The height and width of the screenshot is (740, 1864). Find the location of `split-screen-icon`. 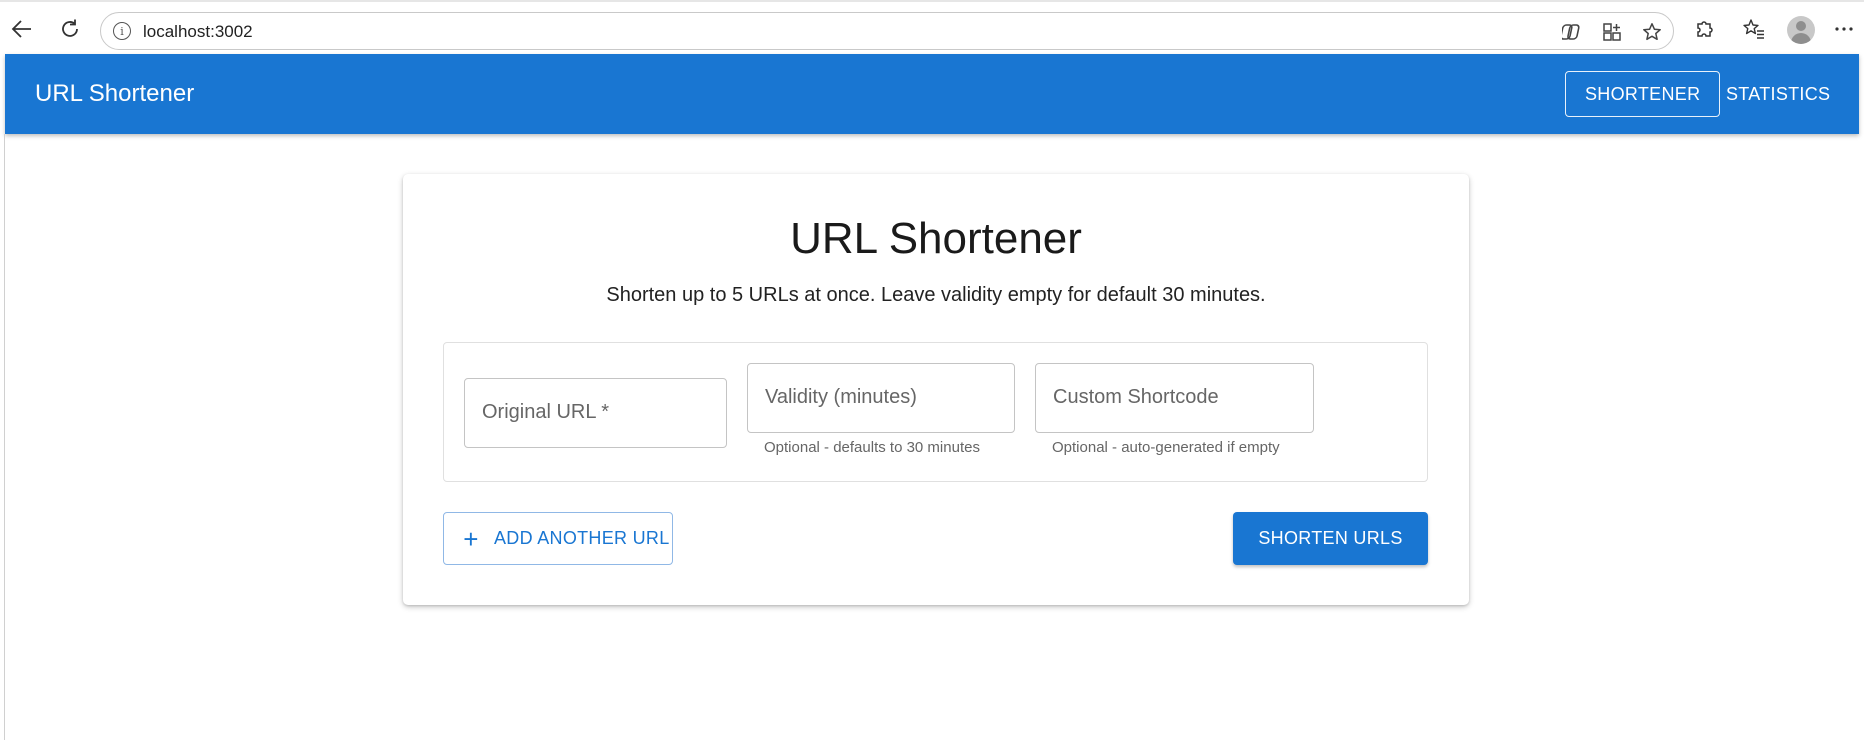

split-screen-icon is located at coordinates (1612, 32).